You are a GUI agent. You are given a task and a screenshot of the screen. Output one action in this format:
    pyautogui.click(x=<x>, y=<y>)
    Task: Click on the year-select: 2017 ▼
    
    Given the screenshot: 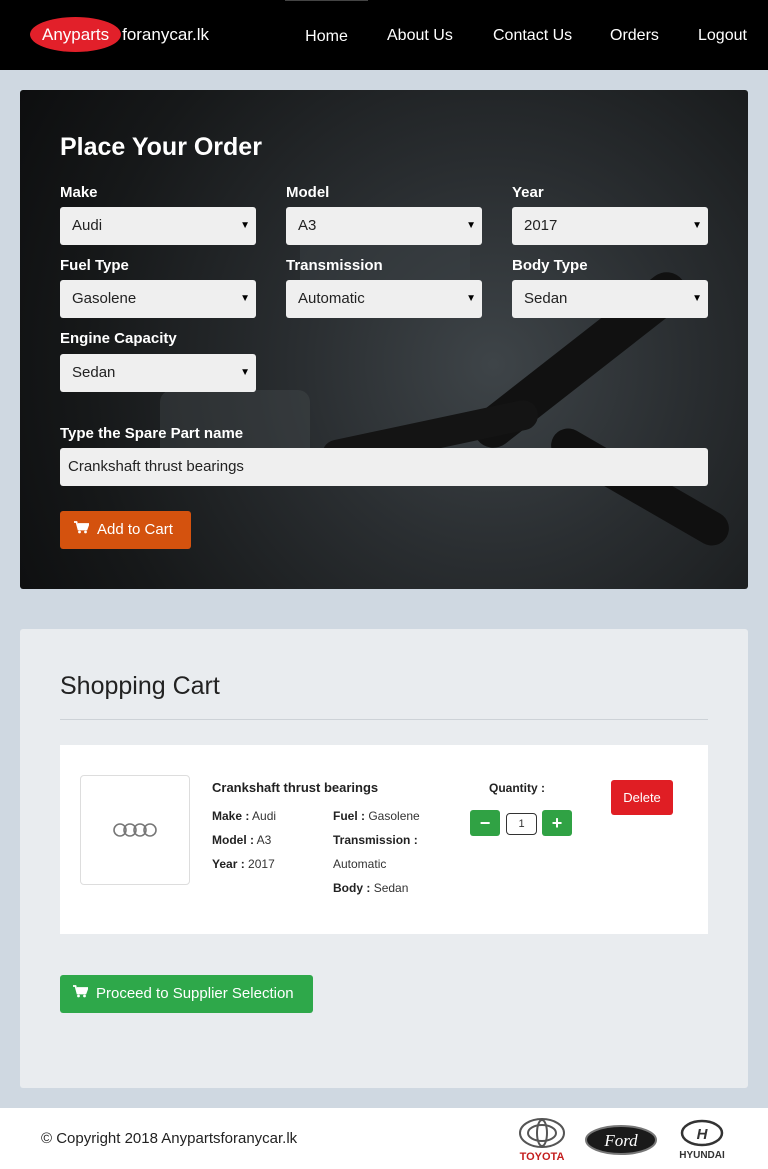 What is the action you would take?
    pyautogui.click(x=610, y=226)
    